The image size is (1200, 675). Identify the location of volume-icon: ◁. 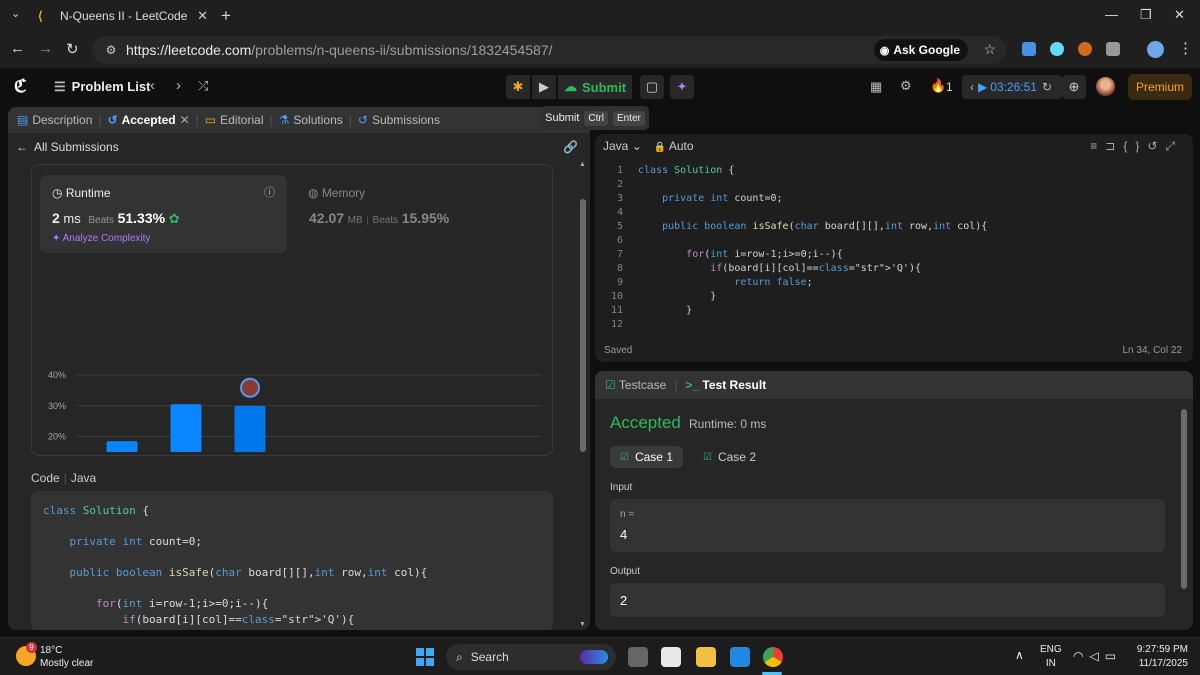
(1096, 656).